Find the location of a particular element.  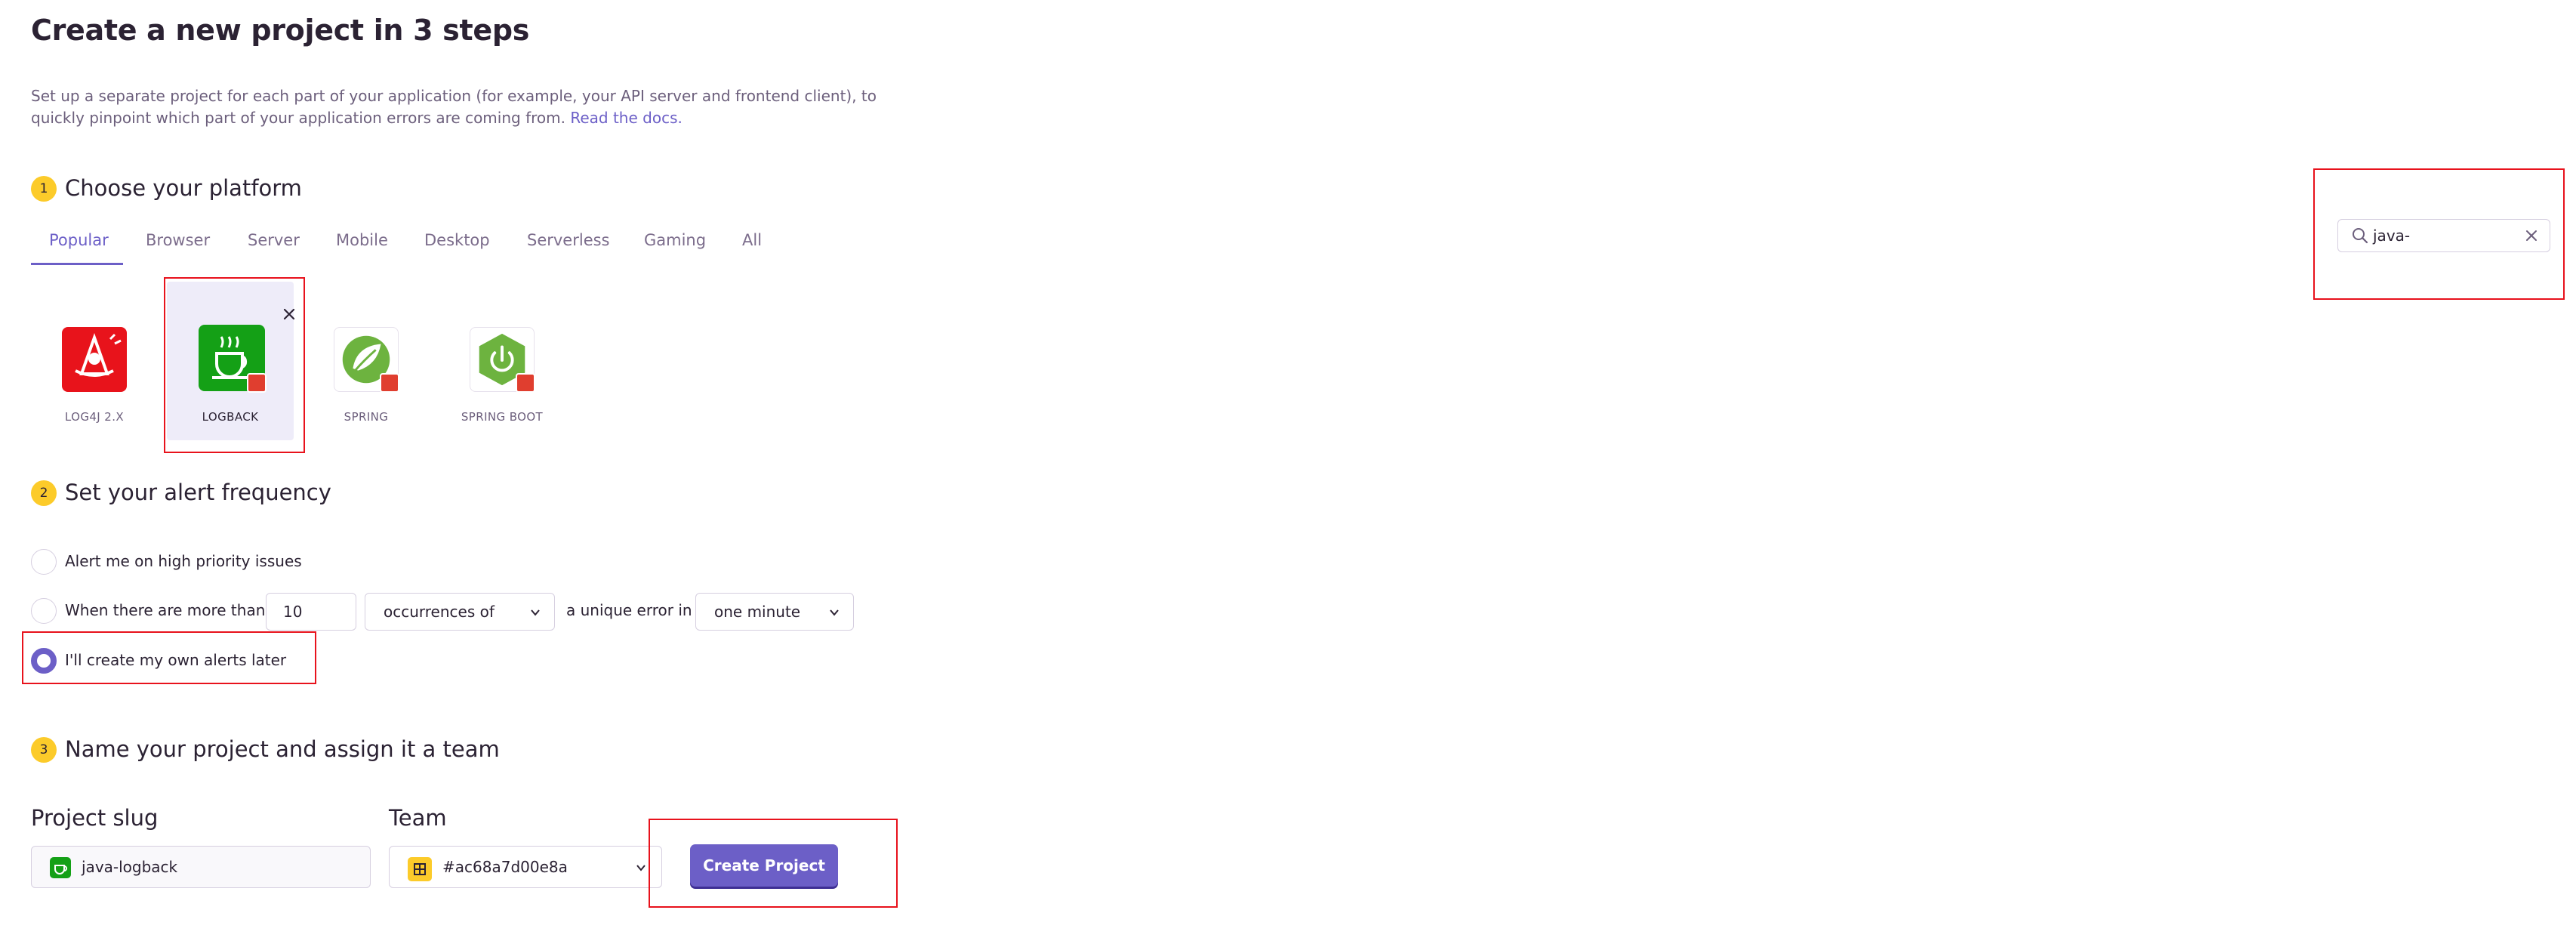

alert-high-priority-radio is located at coordinates (44, 562).